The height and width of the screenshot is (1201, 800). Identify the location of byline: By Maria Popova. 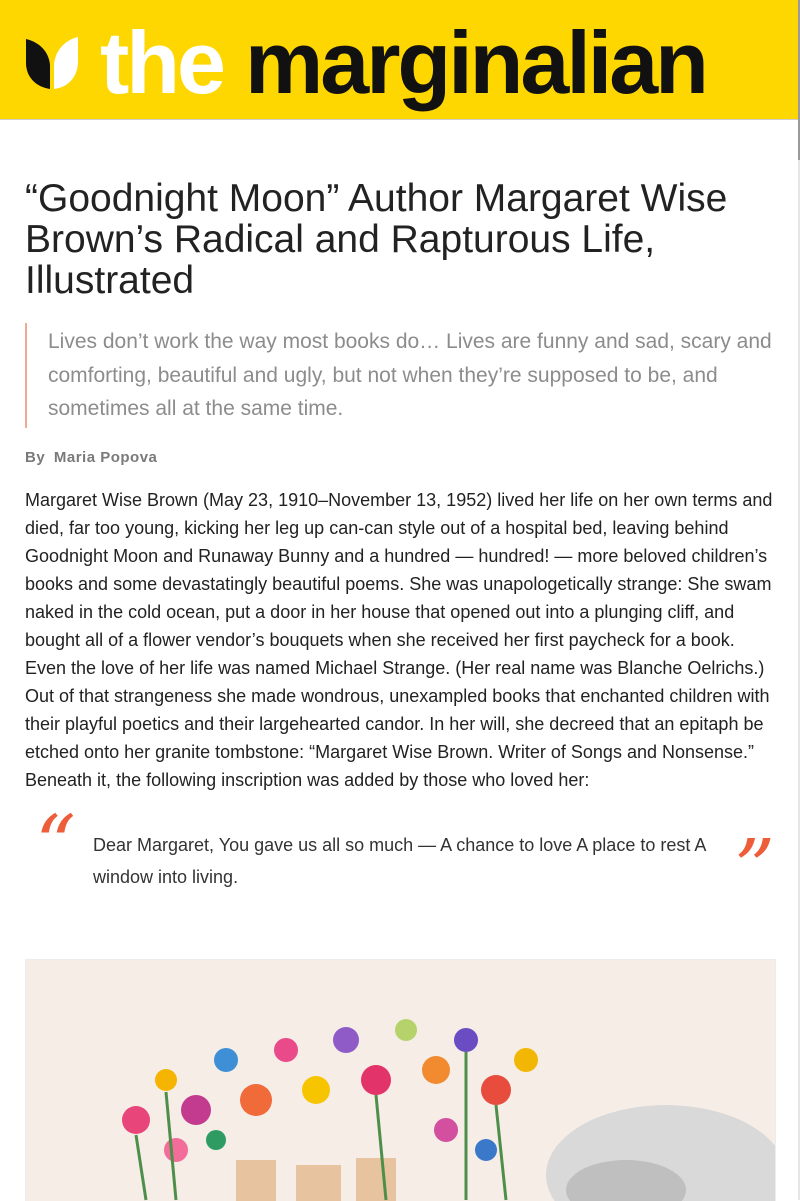
(400, 457).